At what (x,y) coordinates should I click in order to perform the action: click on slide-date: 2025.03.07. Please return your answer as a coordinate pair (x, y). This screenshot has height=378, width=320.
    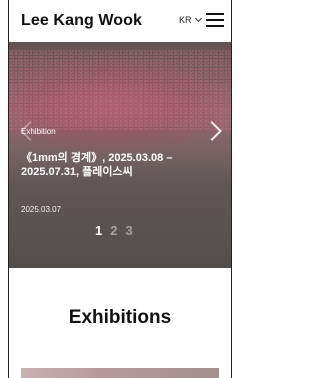
    Looking at the image, I should click on (41, 209).